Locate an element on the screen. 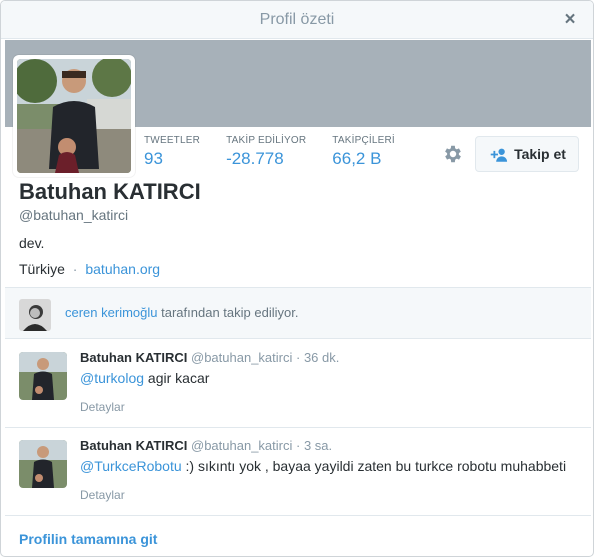 The height and width of the screenshot is (557, 594). stat-label: TAKİP EDİLİYOR is located at coordinates (266, 140).